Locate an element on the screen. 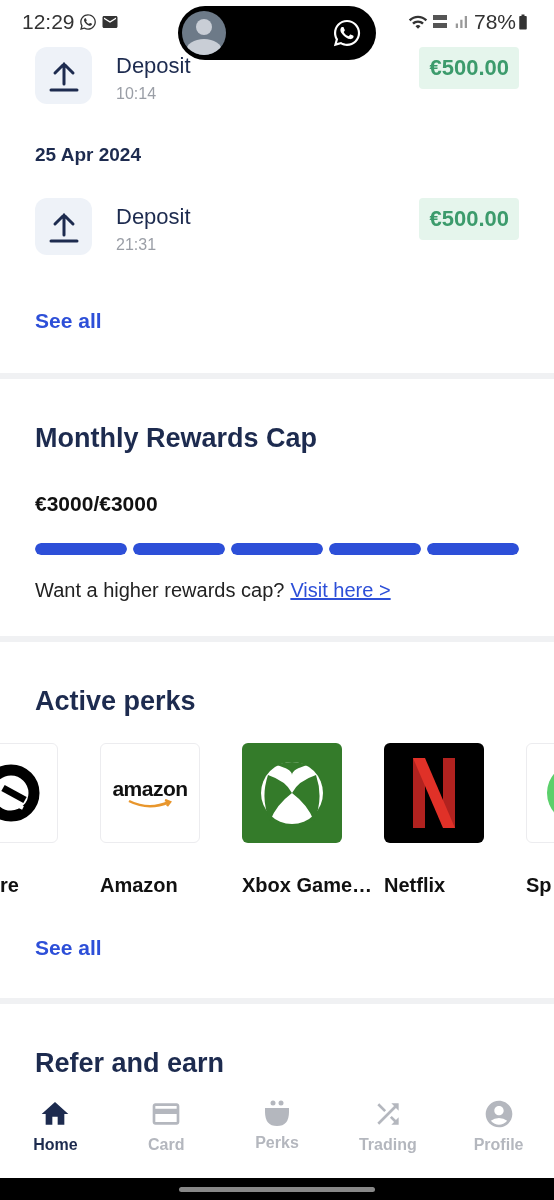 Image resolution: width=554 pixels, height=1200 pixels. rewards-amount: €3000/€3000 is located at coordinates (97, 504).